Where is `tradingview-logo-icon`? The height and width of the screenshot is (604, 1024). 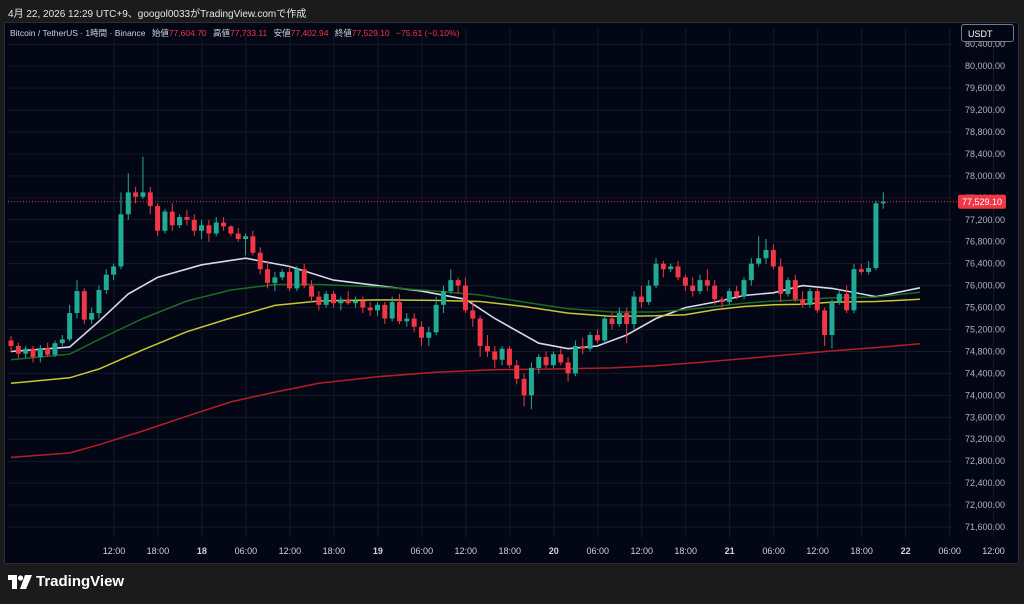 tradingview-logo-icon is located at coordinates (20, 582).